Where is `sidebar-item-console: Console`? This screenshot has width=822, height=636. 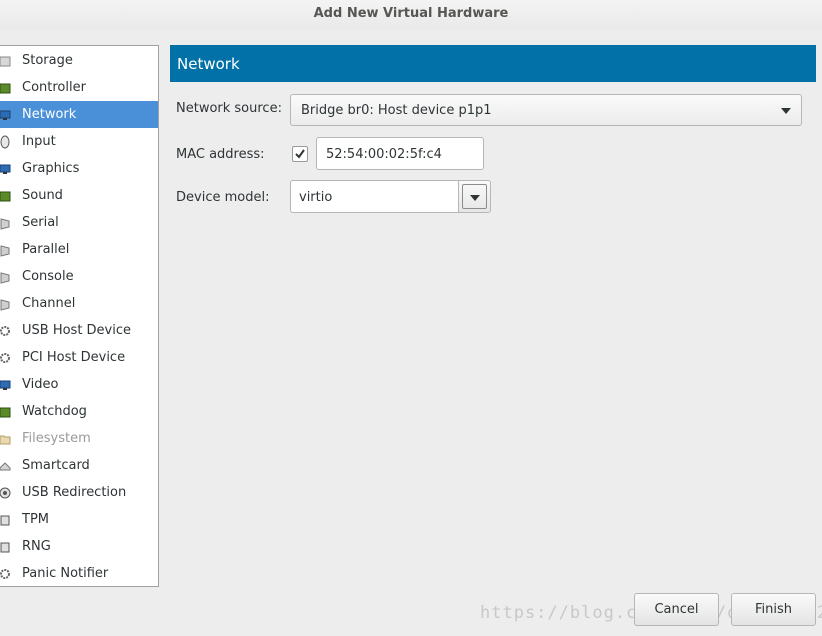
sidebar-item-console: Console is located at coordinates (79, 276).